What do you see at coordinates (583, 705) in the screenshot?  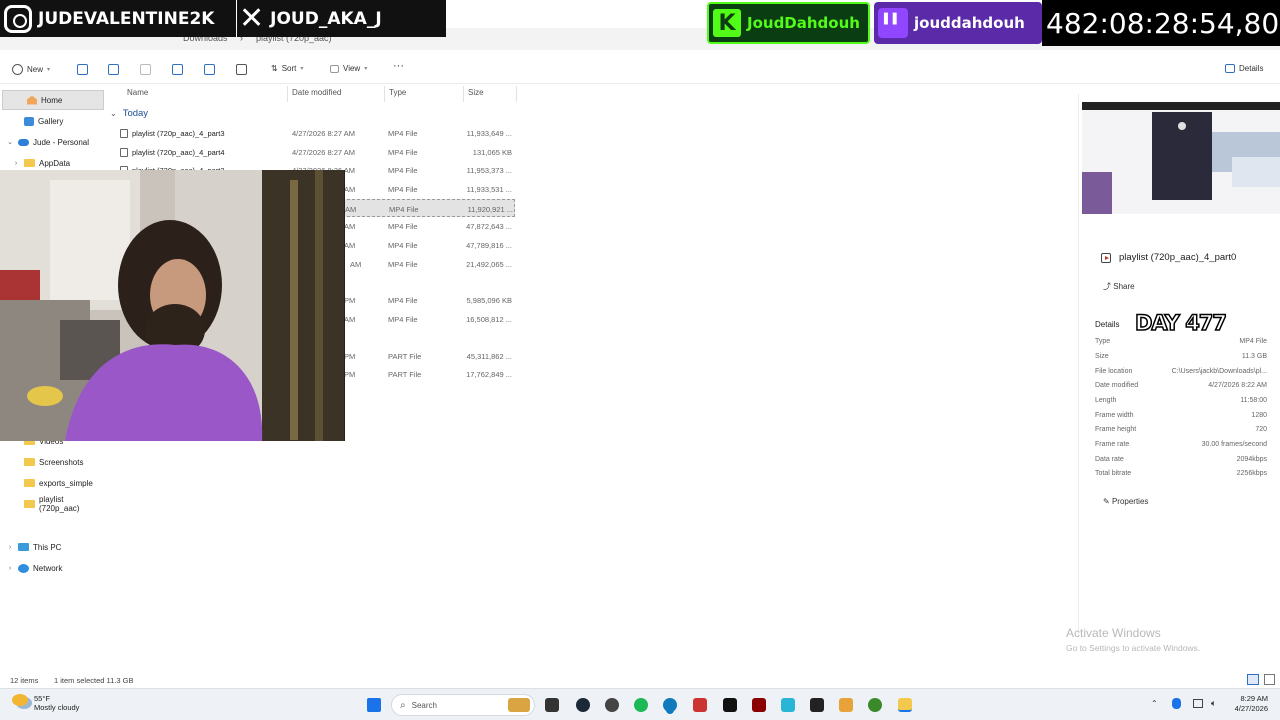 I see `steam-icon` at bounding box center [583, 705].